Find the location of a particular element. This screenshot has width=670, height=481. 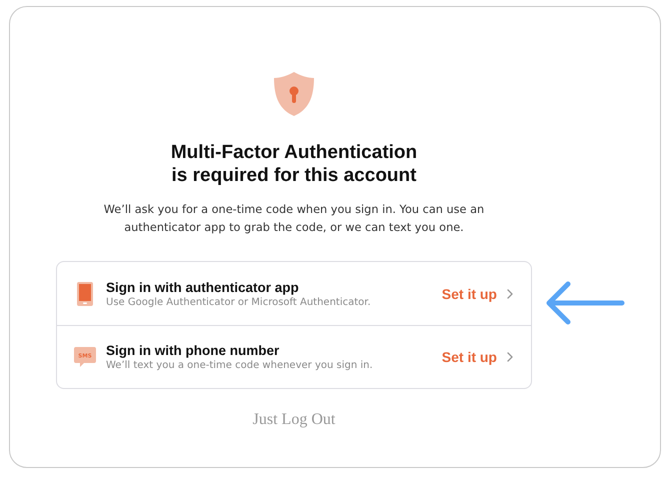

logout-link: Just Log Out is located at coordinates (294, 420).